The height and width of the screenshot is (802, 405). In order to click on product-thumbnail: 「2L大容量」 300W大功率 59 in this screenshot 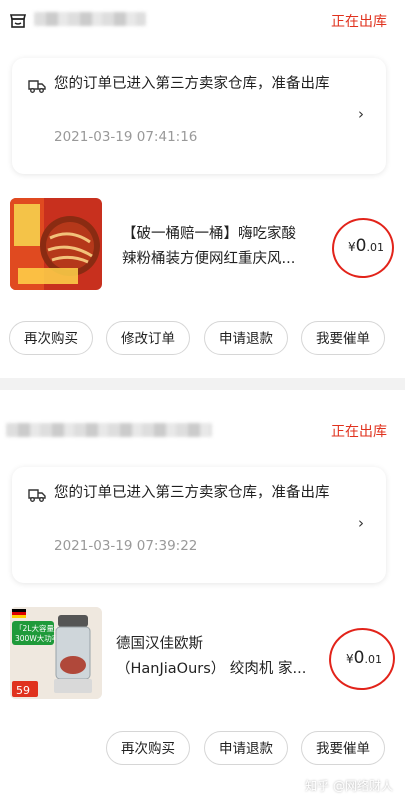, I will do `click(56, 653)`.